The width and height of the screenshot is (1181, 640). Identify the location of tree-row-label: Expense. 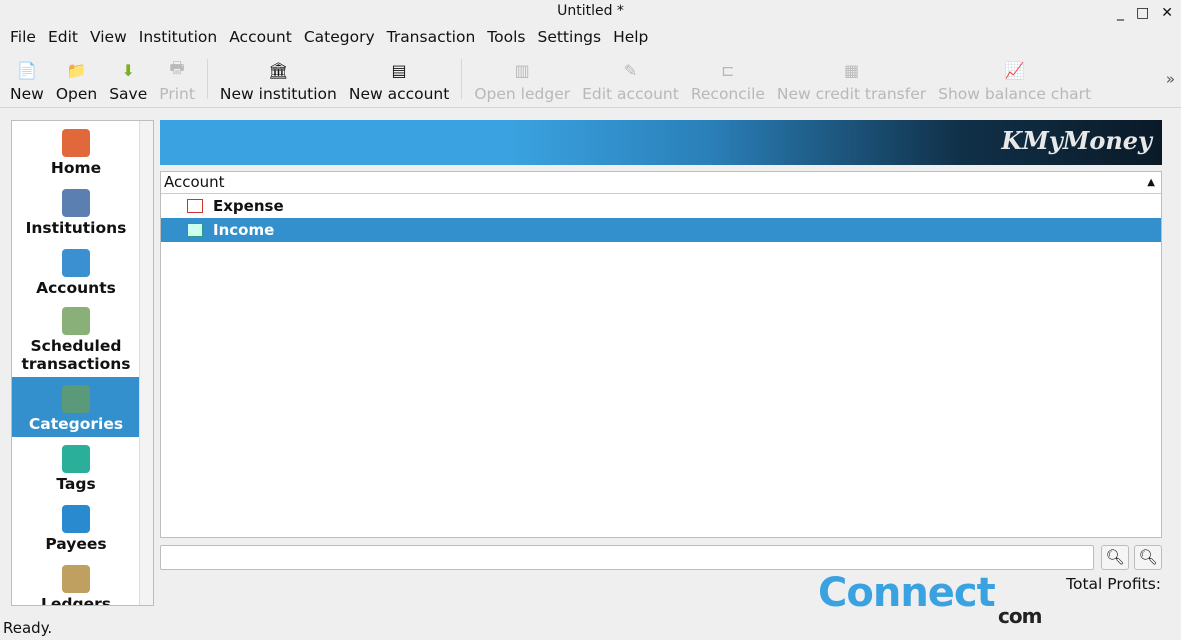
(248, 206).